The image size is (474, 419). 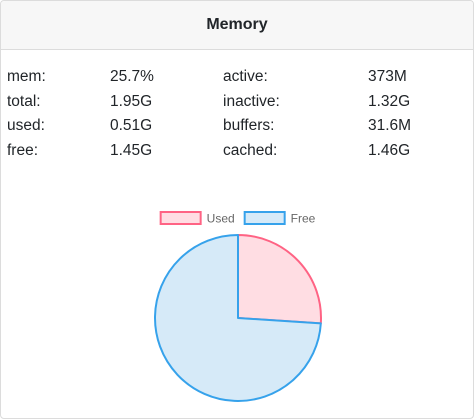 What do you see at coordinates (245, 76) in the screenshot?
I see `stat-label: active:` at bounding box center [245, 76].